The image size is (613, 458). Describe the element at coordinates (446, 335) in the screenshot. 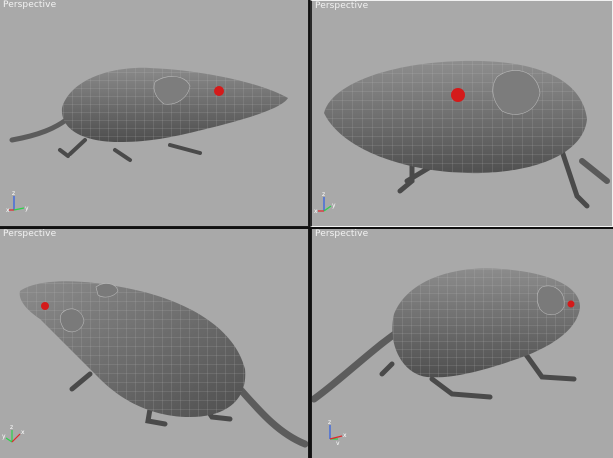

I see `mouse-model-rear-view` at that location.